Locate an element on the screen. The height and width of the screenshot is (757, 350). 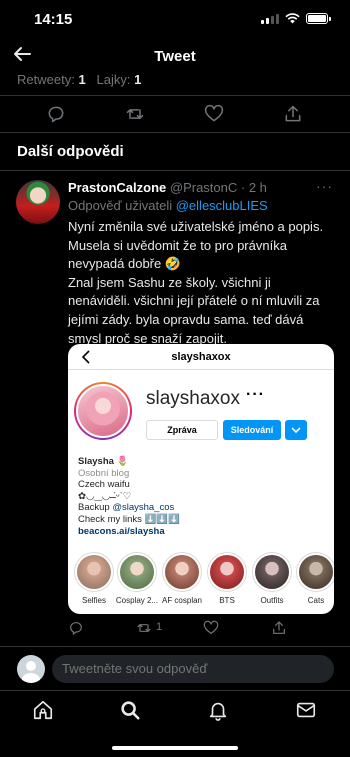
retweets-count: 1 is located at coordinates (81, 79).